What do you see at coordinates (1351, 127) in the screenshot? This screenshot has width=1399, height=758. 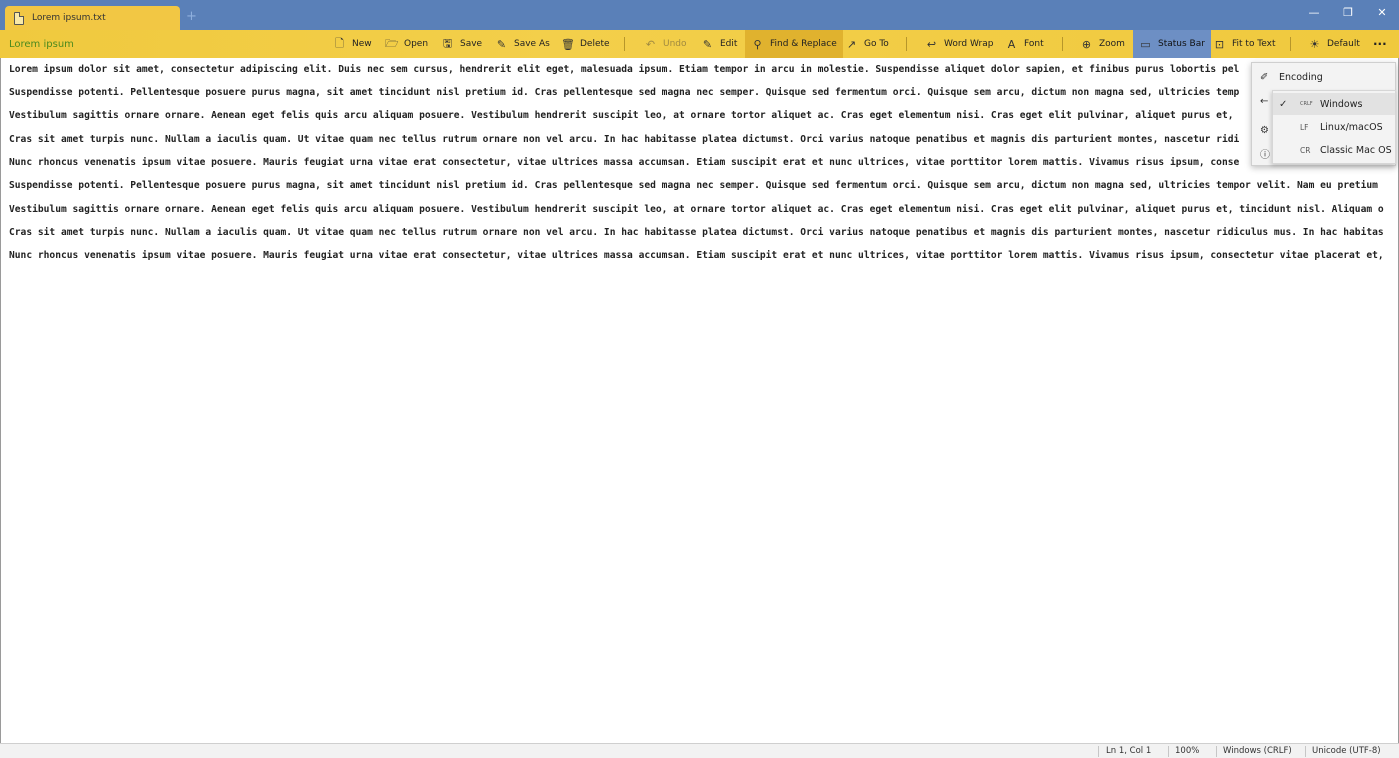 I see `line-ending-label: Linux/macOS` at bounding box center [1351, 127].